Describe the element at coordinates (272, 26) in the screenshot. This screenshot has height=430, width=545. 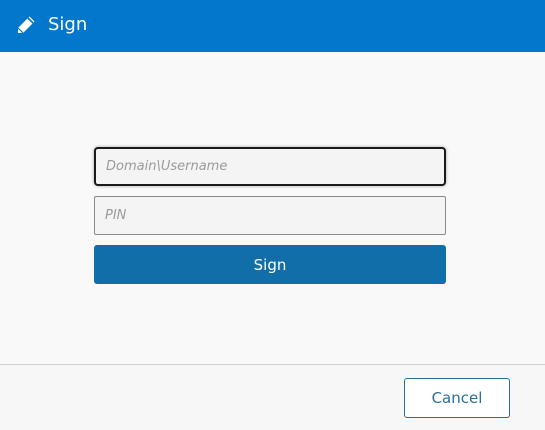
I see `dialog-titlebar: Sign` at that location.